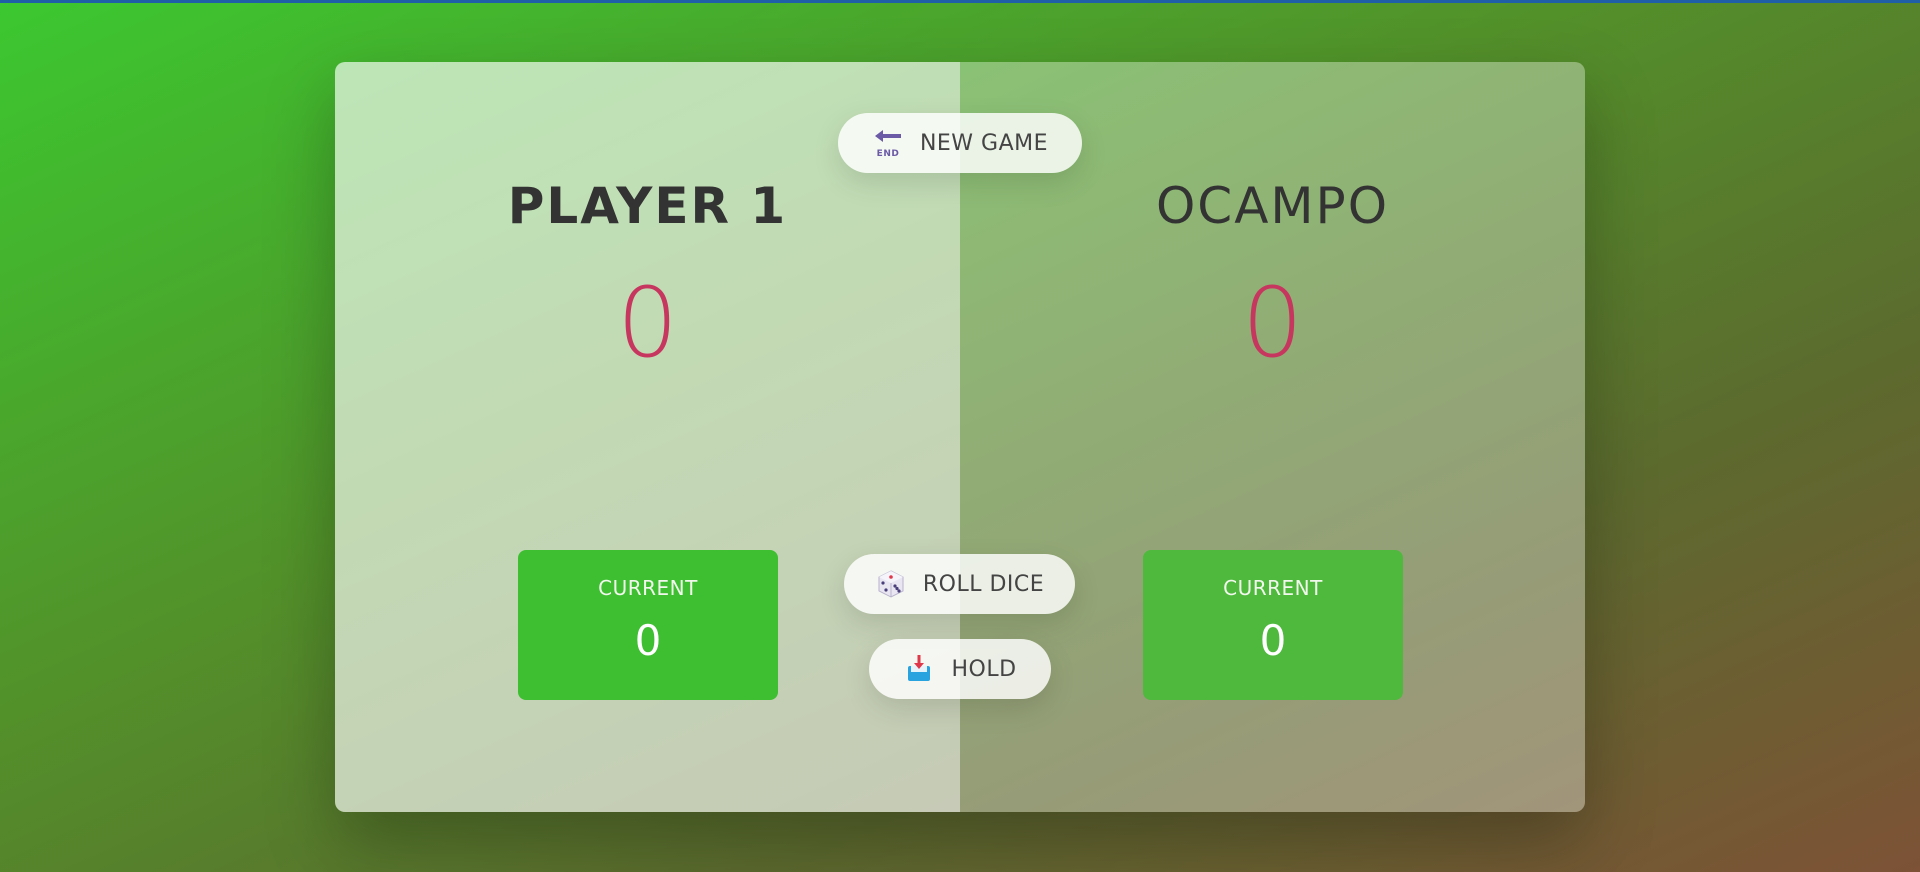  What do you see at coordinates (919, 668) in the screenshot?
I see `inbox-tray-icon` at bounding box center [919, 668].